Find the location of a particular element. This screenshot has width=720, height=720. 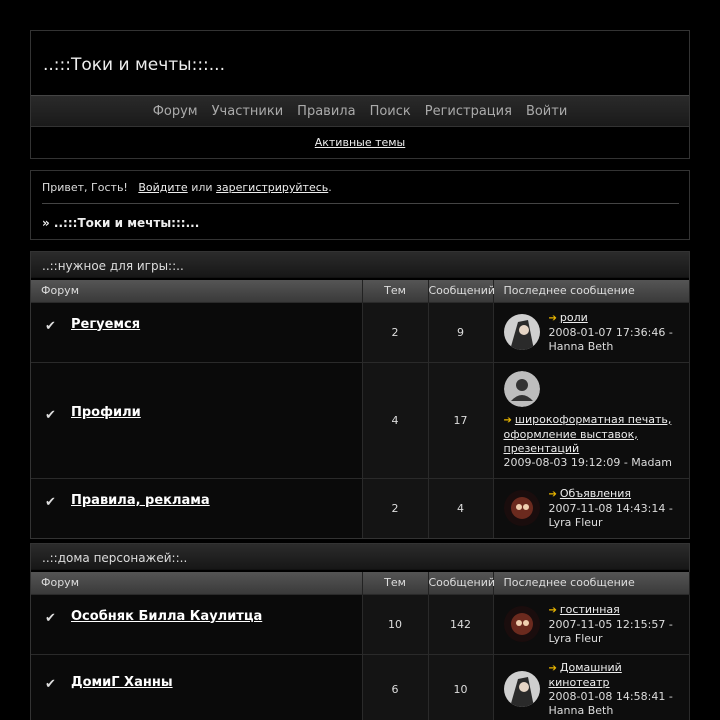

posts-count: 10 is located at coordinates (461, 686).